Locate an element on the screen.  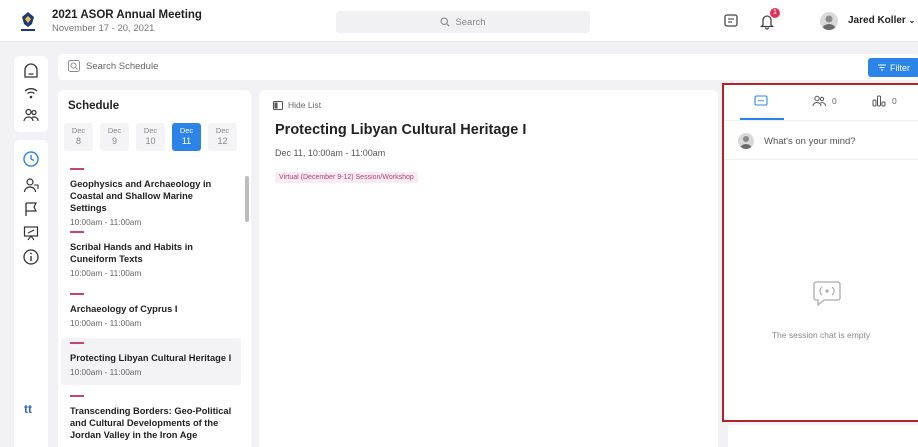
asor-logo is located at coordinates (28, 22).